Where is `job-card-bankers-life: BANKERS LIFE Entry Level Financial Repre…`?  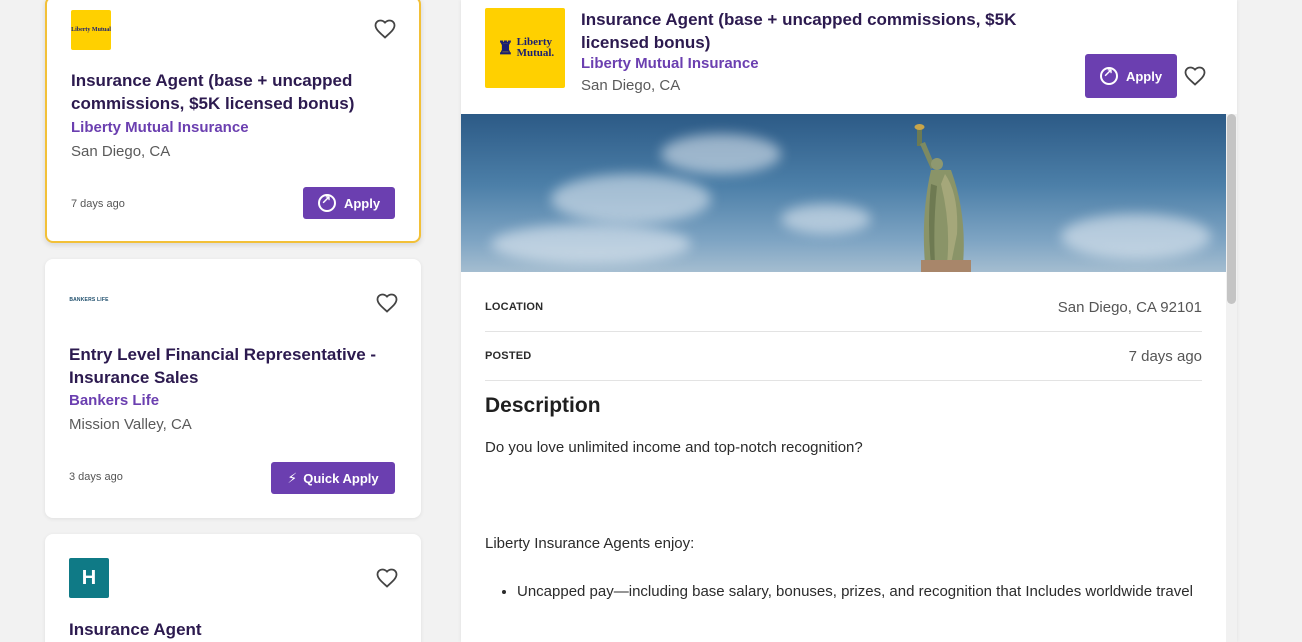 job-card-bankers-life: BANKERS LIFE Entry Level Financial Repre… is located at coordinates (233, 388).